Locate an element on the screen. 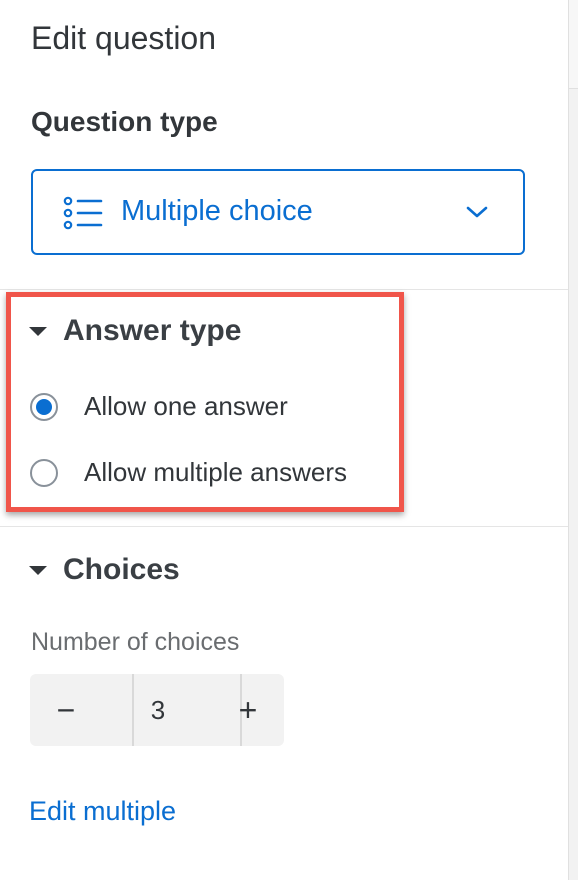  edit-multiple-link: Edit multiple is located at coordinates (102, 811).